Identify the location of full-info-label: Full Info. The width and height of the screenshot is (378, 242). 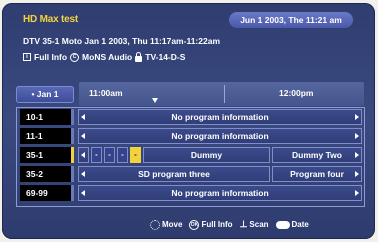
(51, 57).